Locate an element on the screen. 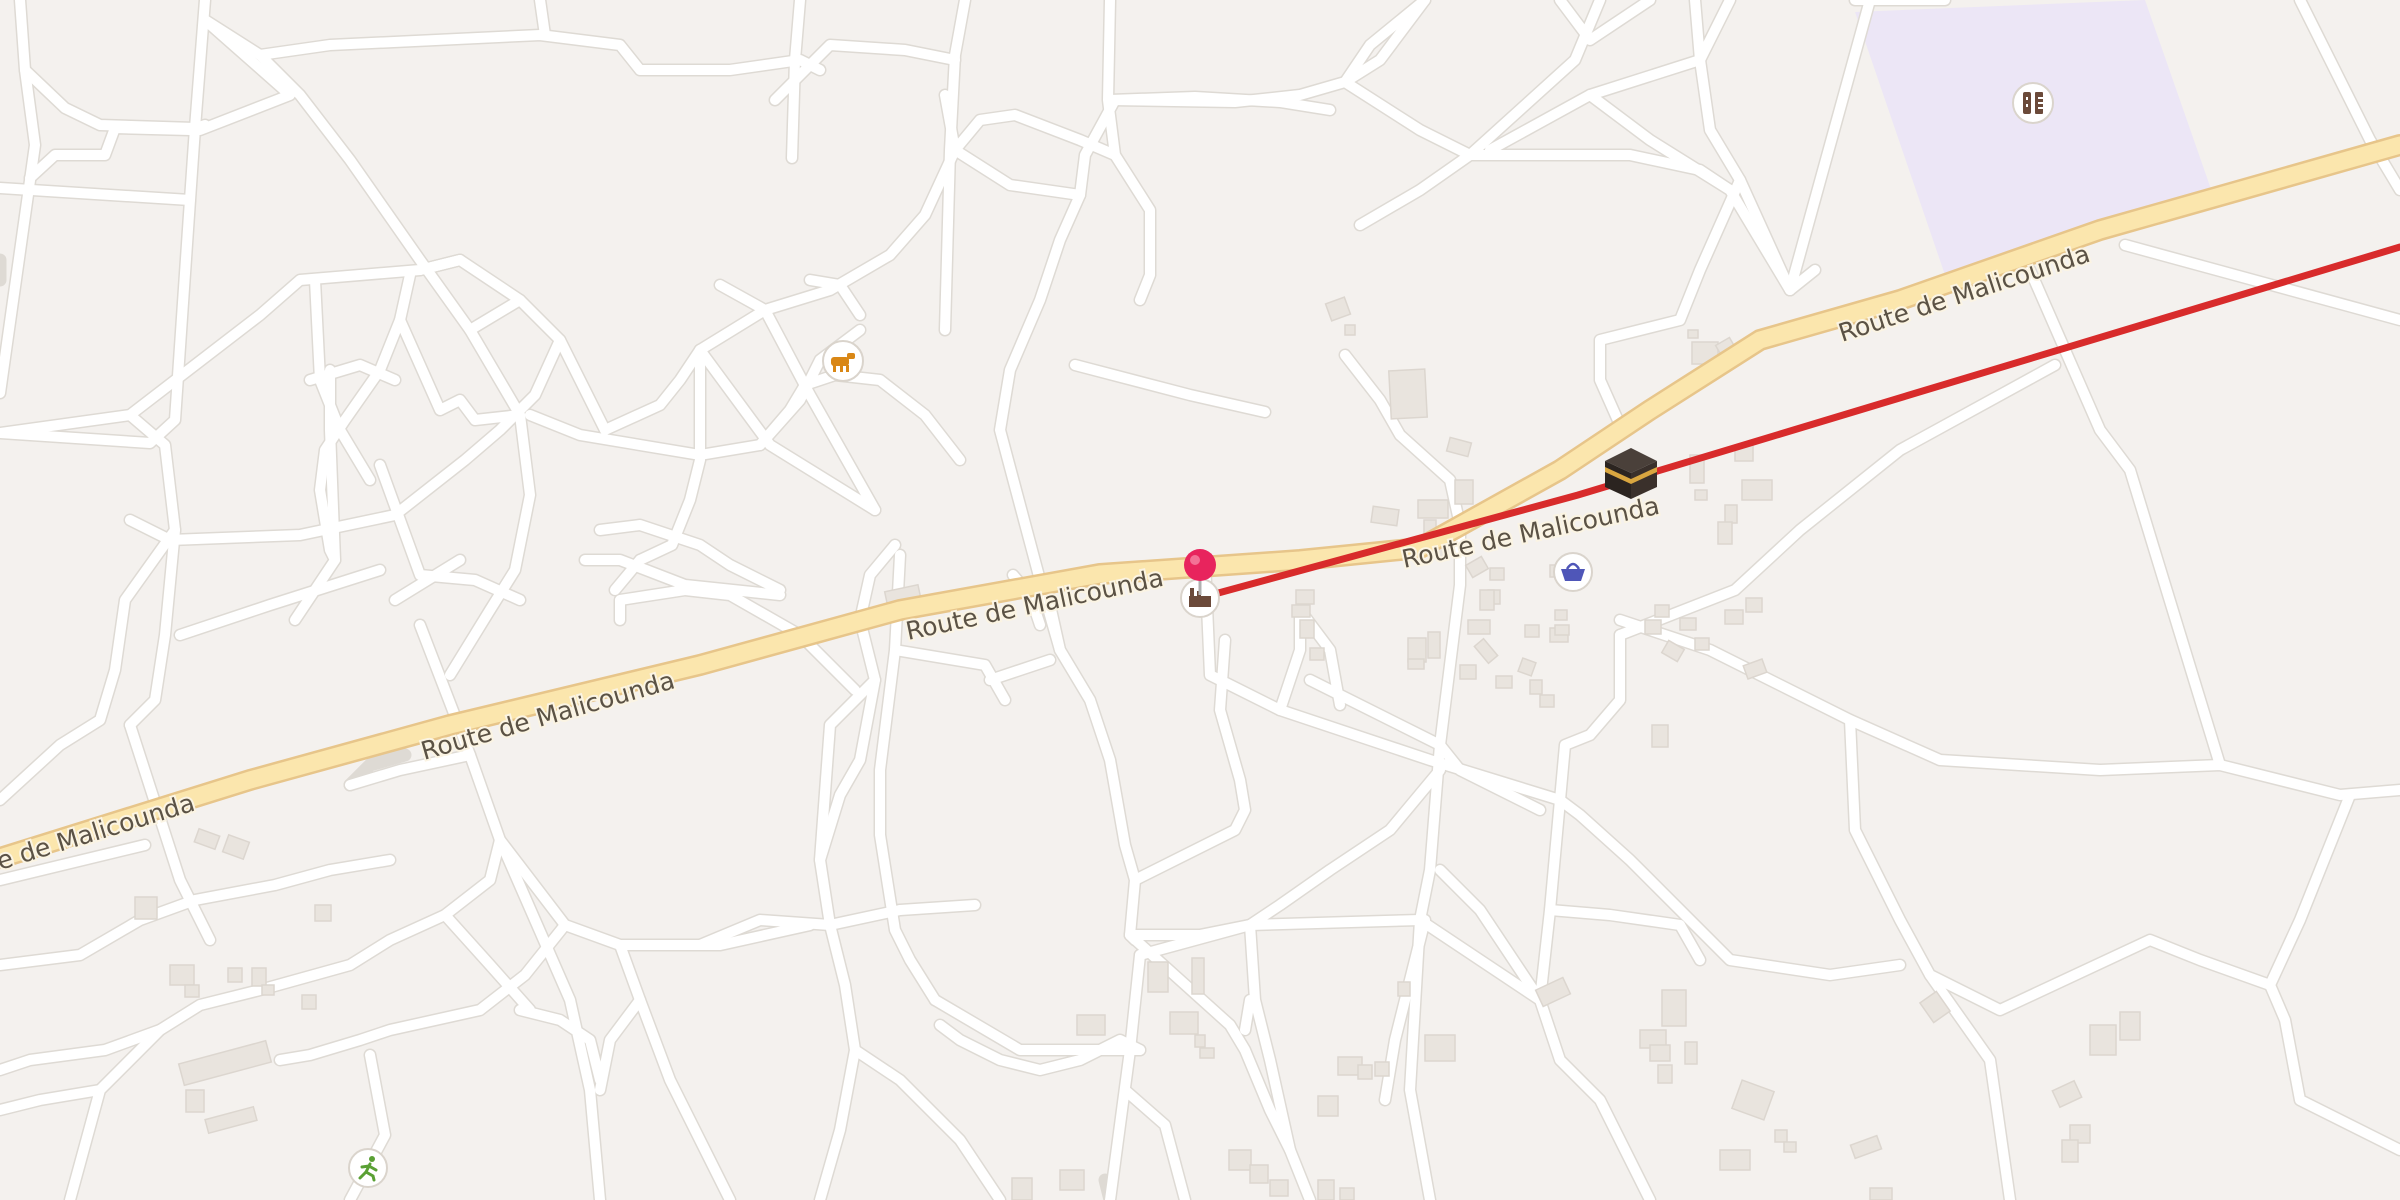 The height and width of the screenshot is (1200, 2400). poi-shop is located at coordinates (1573, 572).